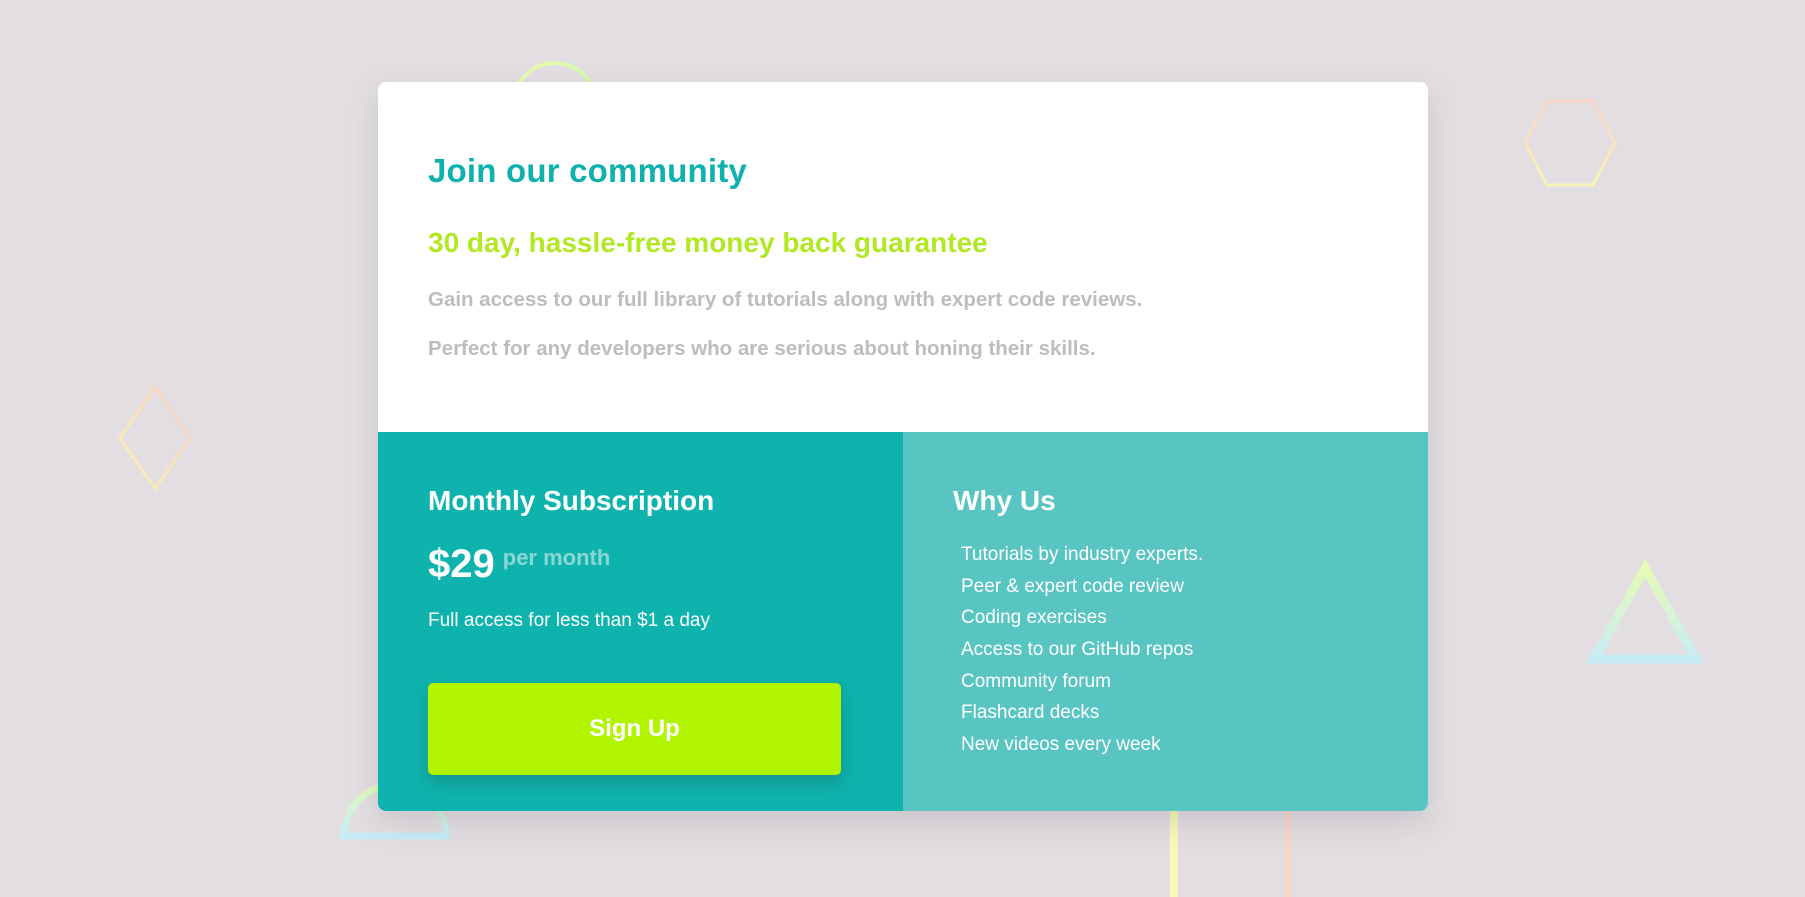  Describe the element at coordinates (1645, 611) in the screenshot. I see `triangle-outline-decoration` at that location.